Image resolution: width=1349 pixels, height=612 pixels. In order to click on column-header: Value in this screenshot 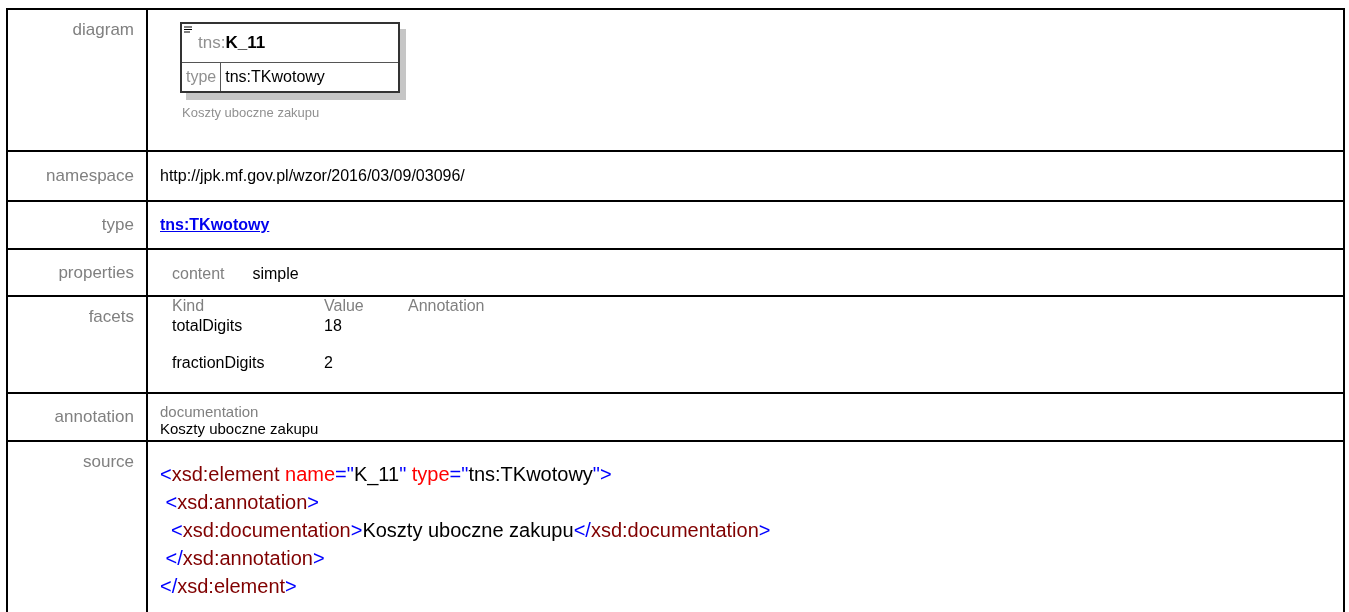, I will do `click(344, 306)`.